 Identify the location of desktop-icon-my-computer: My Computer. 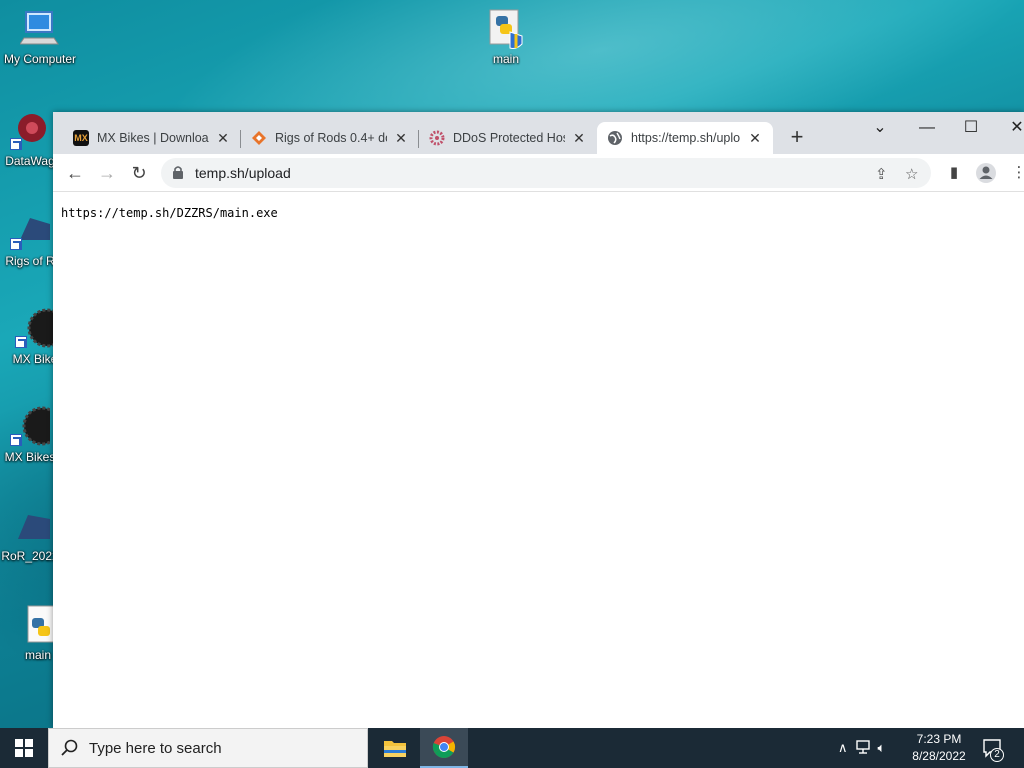
(40, 37).